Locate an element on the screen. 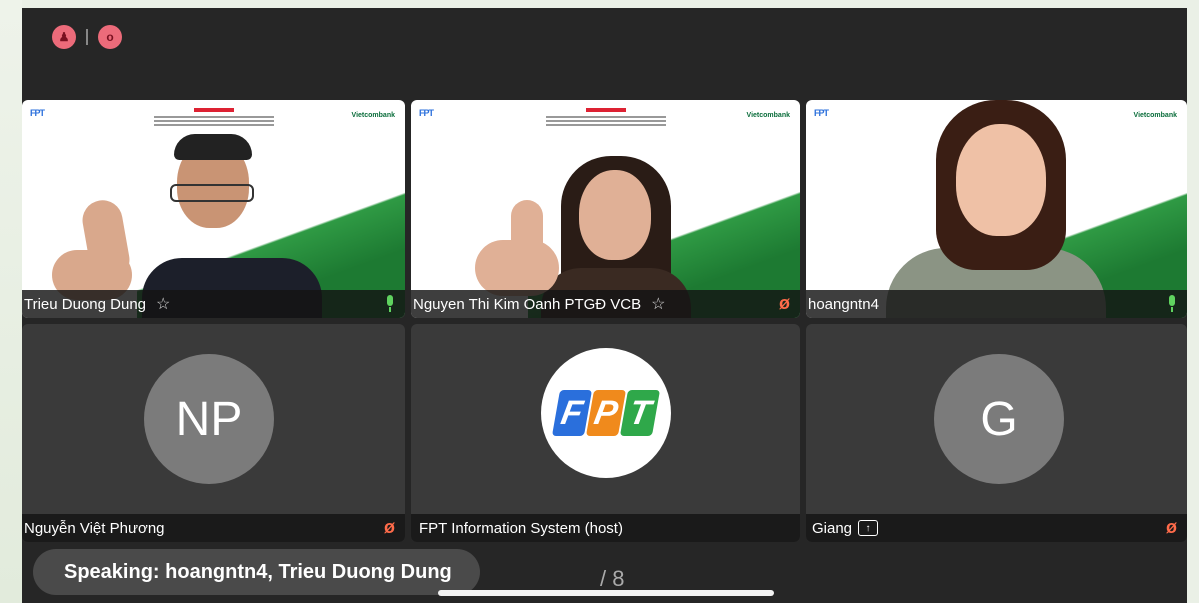 This screenshot has width=1199, height=603. fpt-logo-avatar: F P T is located at coordinates (606, 413).